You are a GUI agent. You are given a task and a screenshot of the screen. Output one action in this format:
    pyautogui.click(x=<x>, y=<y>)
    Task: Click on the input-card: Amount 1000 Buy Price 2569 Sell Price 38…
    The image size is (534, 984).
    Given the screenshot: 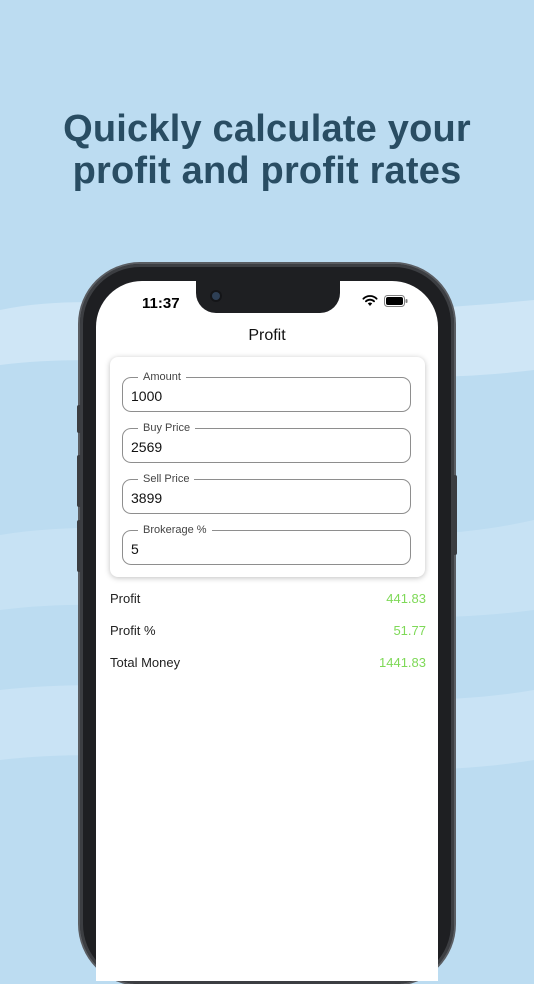 What is the action you would take?
    pyautogui.click(x=267, y=467)
    